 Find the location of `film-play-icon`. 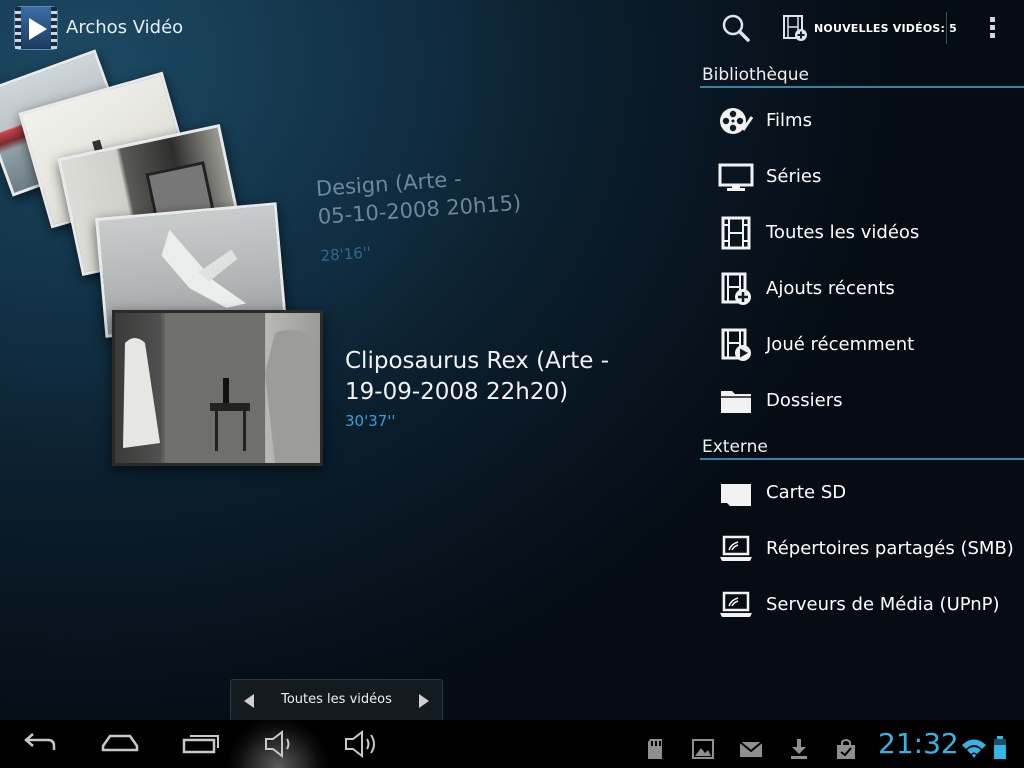

film-play-icon is located at coordinates (736, 344).